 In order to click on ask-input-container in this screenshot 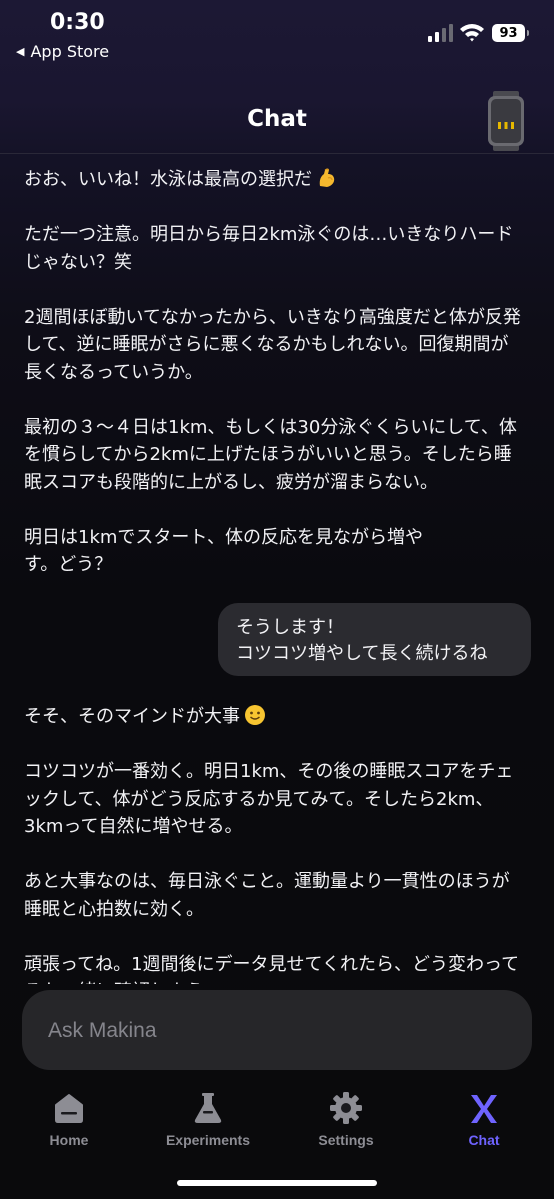, I will do `click(277, 1030)`.